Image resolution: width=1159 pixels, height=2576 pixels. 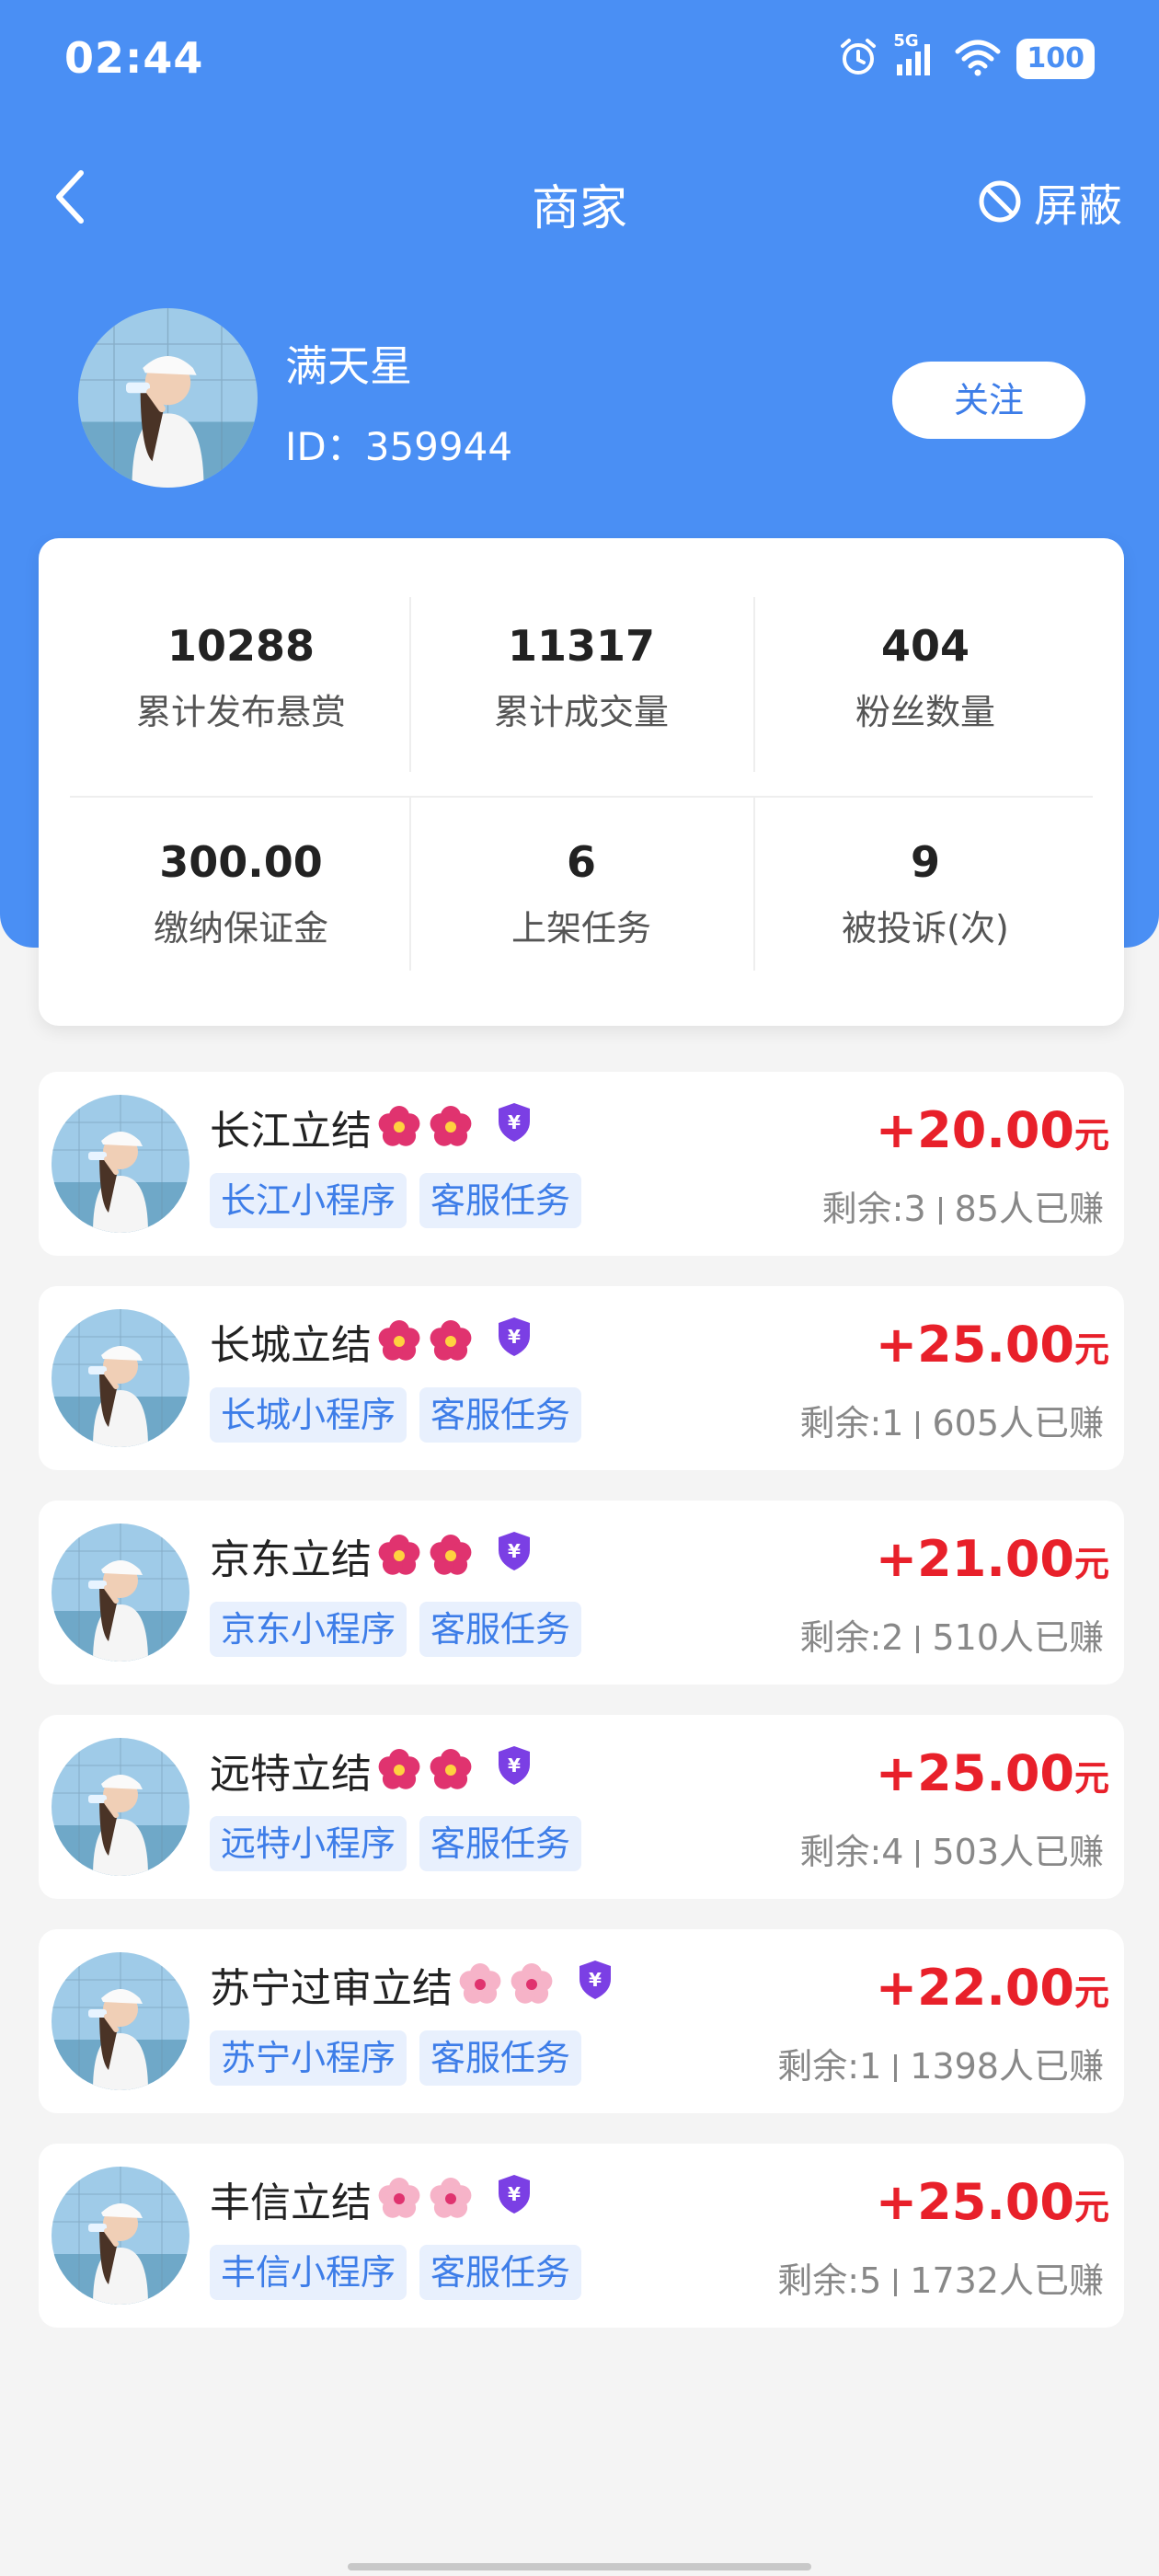 What do you see at coordinates (925, 862) in the screenshot?
I see `stat-value: 9` at bounding box center [925, 862].